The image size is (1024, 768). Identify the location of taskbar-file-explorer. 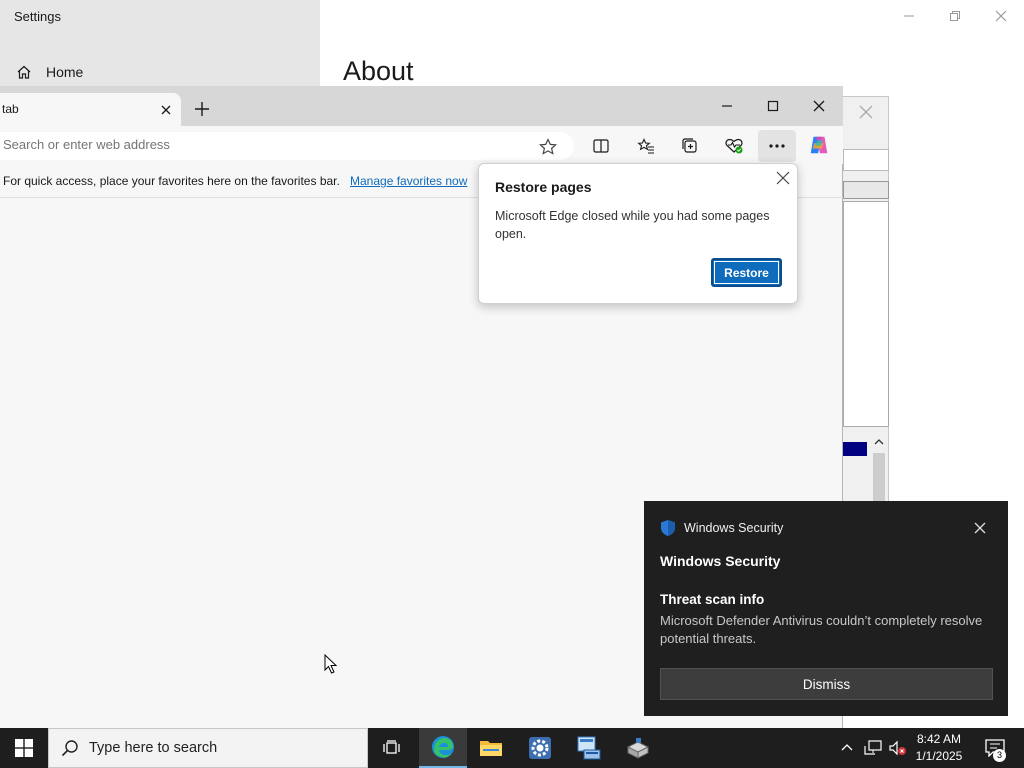
(491, 748).